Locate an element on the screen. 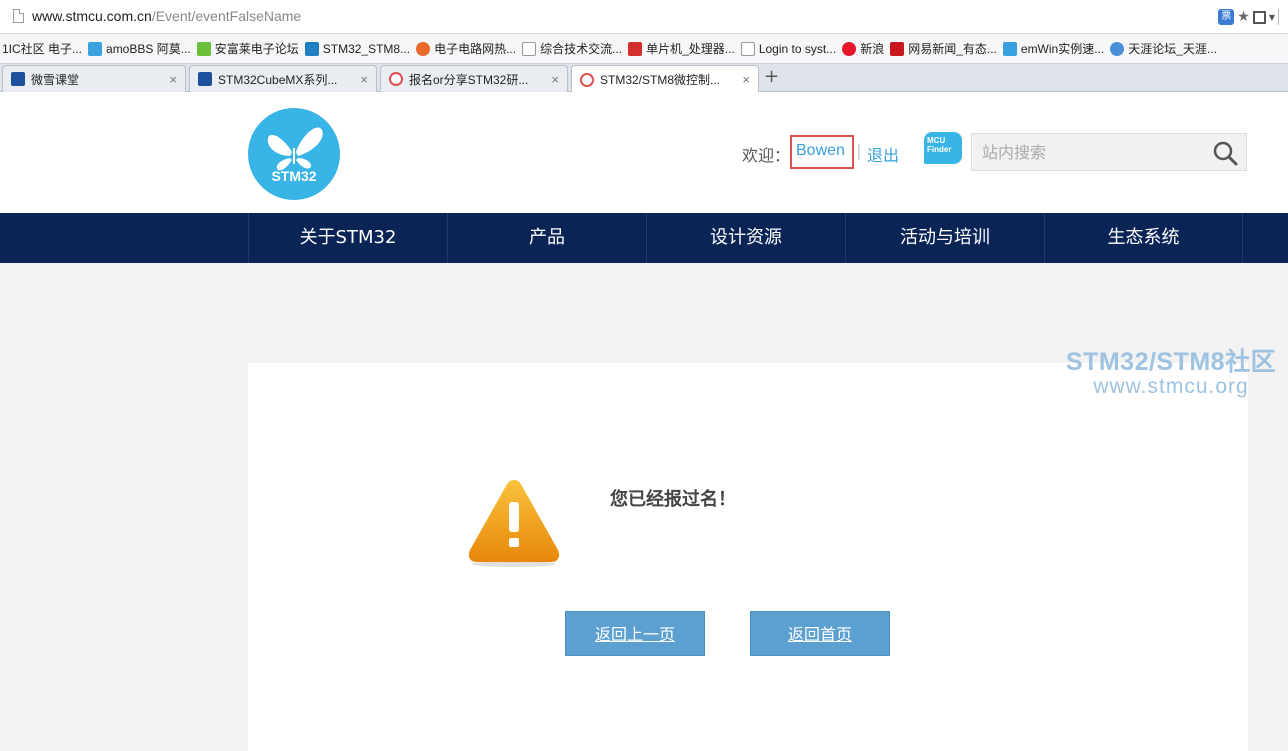 The width and height of the screenshot is (1288, 751). butterfly-icon is located at coordinates (295, 149).